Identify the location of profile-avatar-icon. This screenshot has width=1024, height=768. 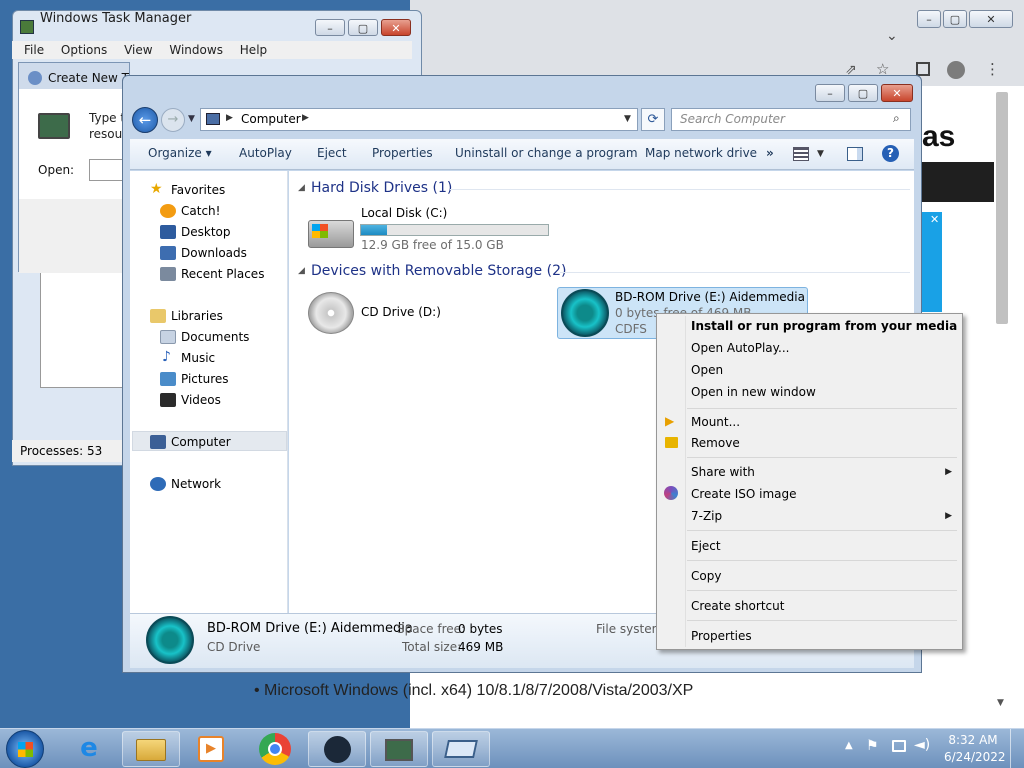
(956, 70).